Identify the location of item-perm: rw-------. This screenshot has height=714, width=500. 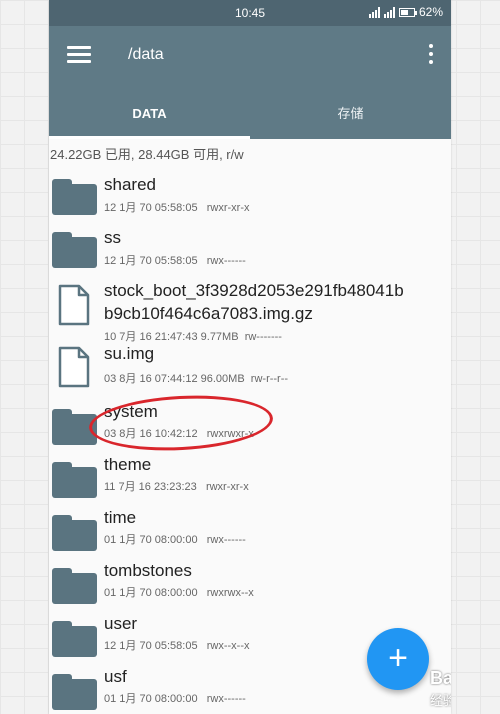
(263, 337).